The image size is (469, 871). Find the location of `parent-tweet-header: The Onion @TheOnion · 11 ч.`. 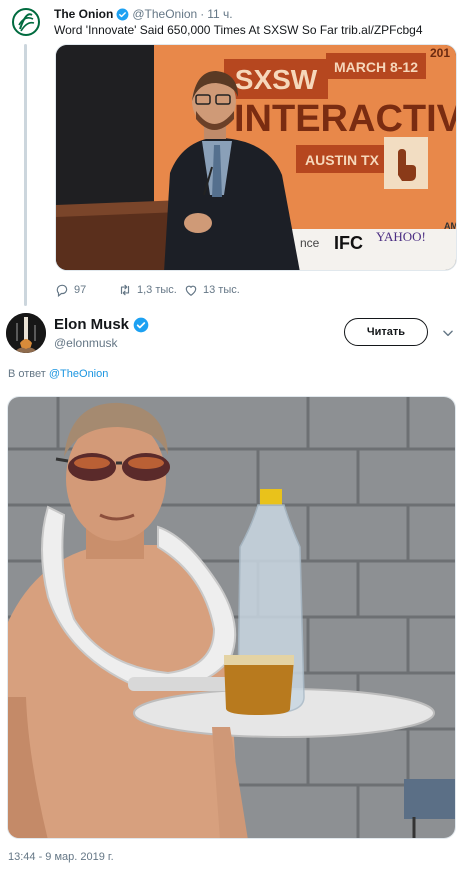

parent-tweet-header: The Onion @TheOnion · 11 ч. is located at coordinates (143, 14).